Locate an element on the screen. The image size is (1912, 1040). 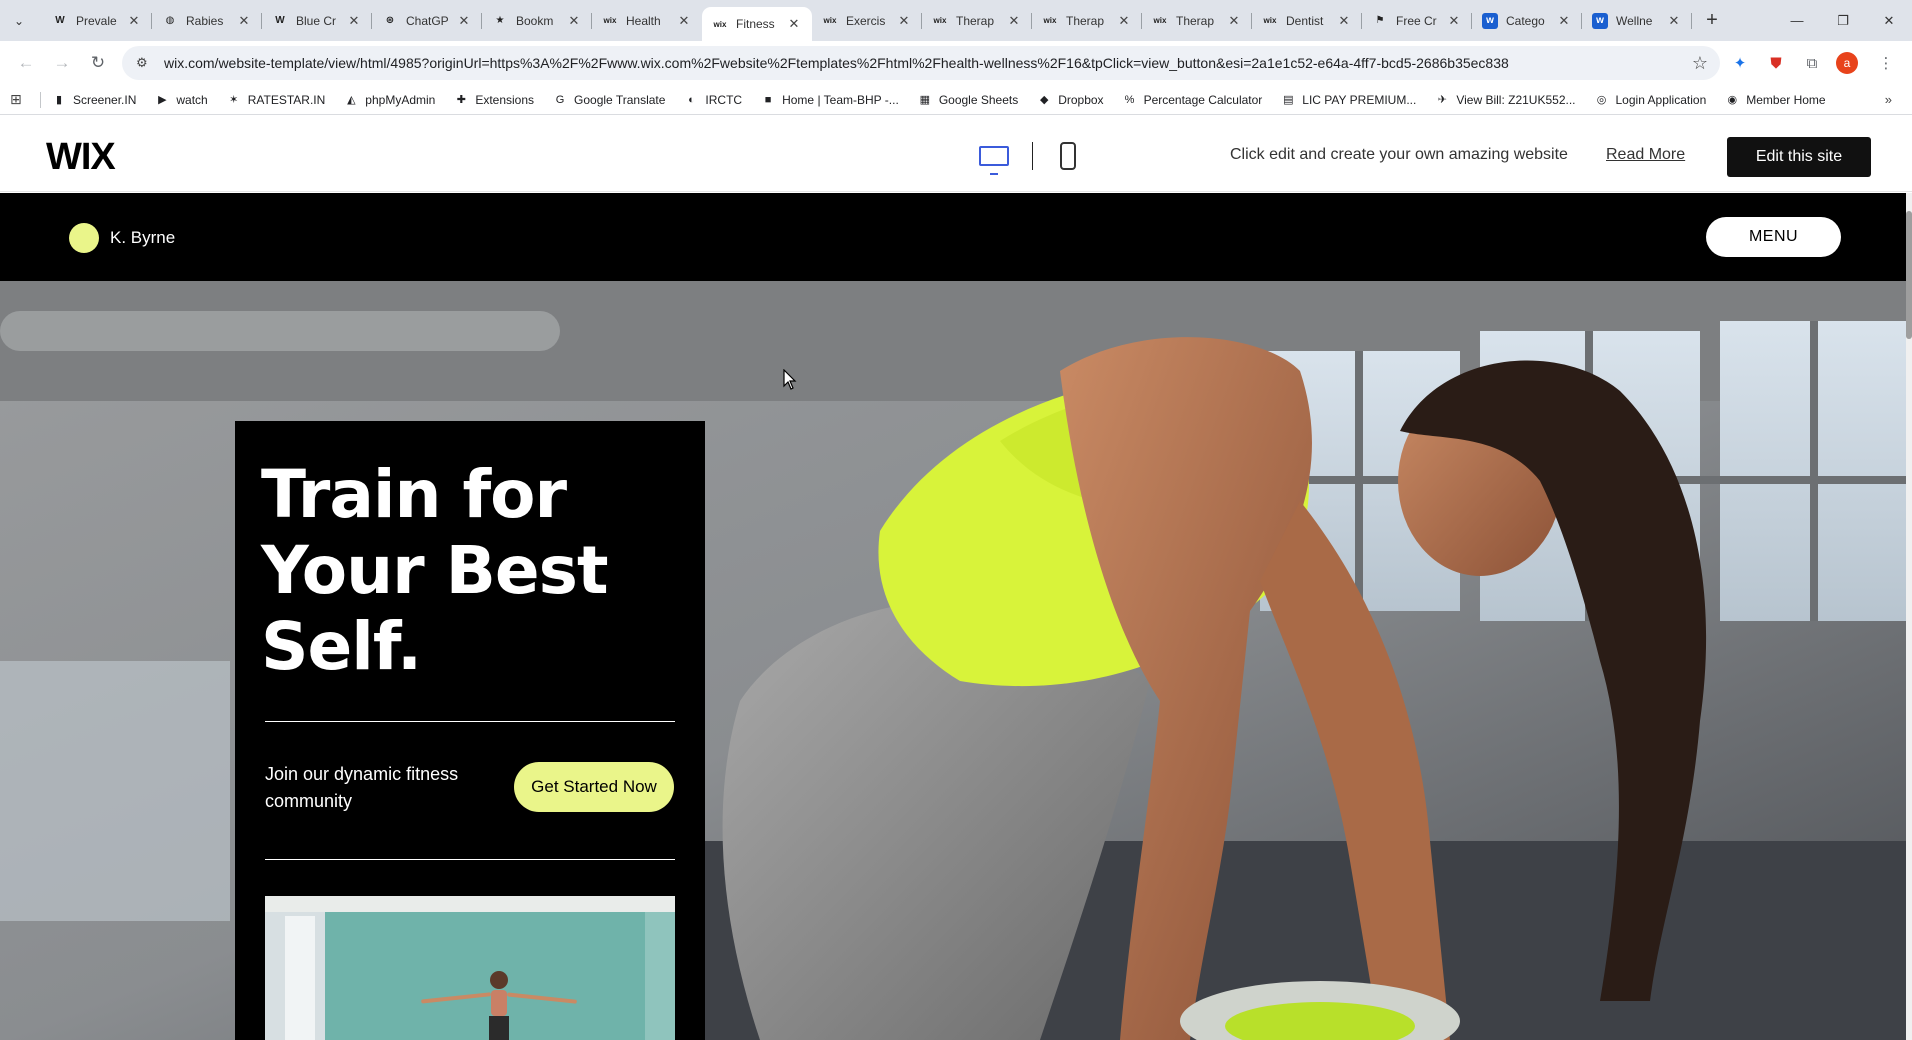
bookmark-favicon-icon: ▤ is located at coordinates (1288, 100).